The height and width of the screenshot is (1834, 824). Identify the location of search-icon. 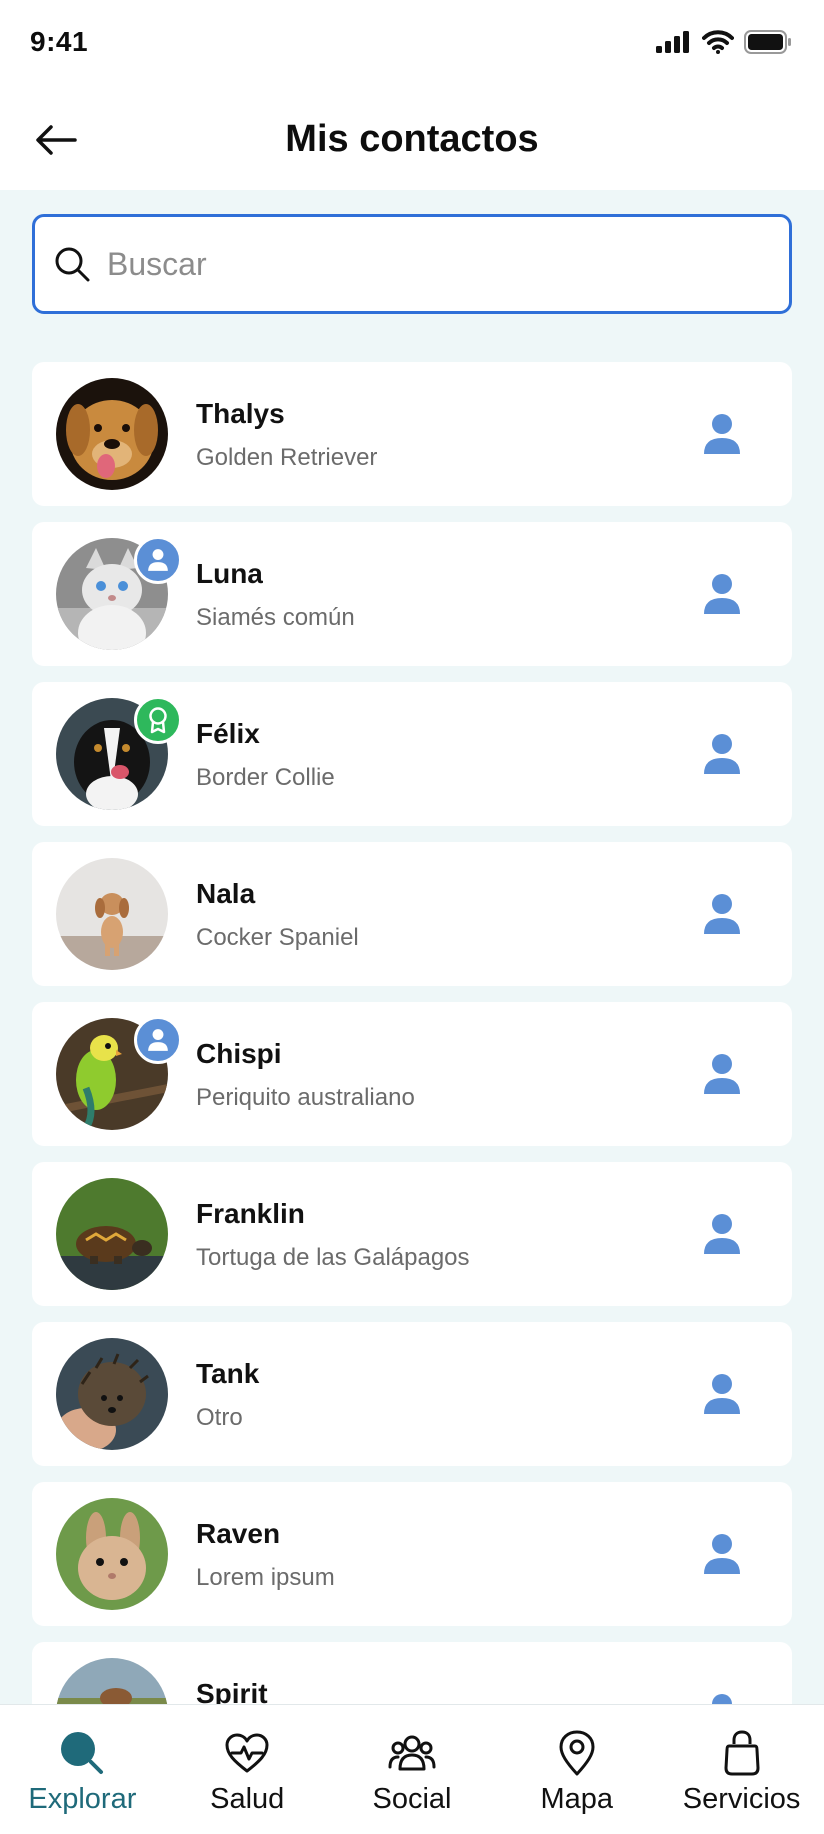
(72, 264).